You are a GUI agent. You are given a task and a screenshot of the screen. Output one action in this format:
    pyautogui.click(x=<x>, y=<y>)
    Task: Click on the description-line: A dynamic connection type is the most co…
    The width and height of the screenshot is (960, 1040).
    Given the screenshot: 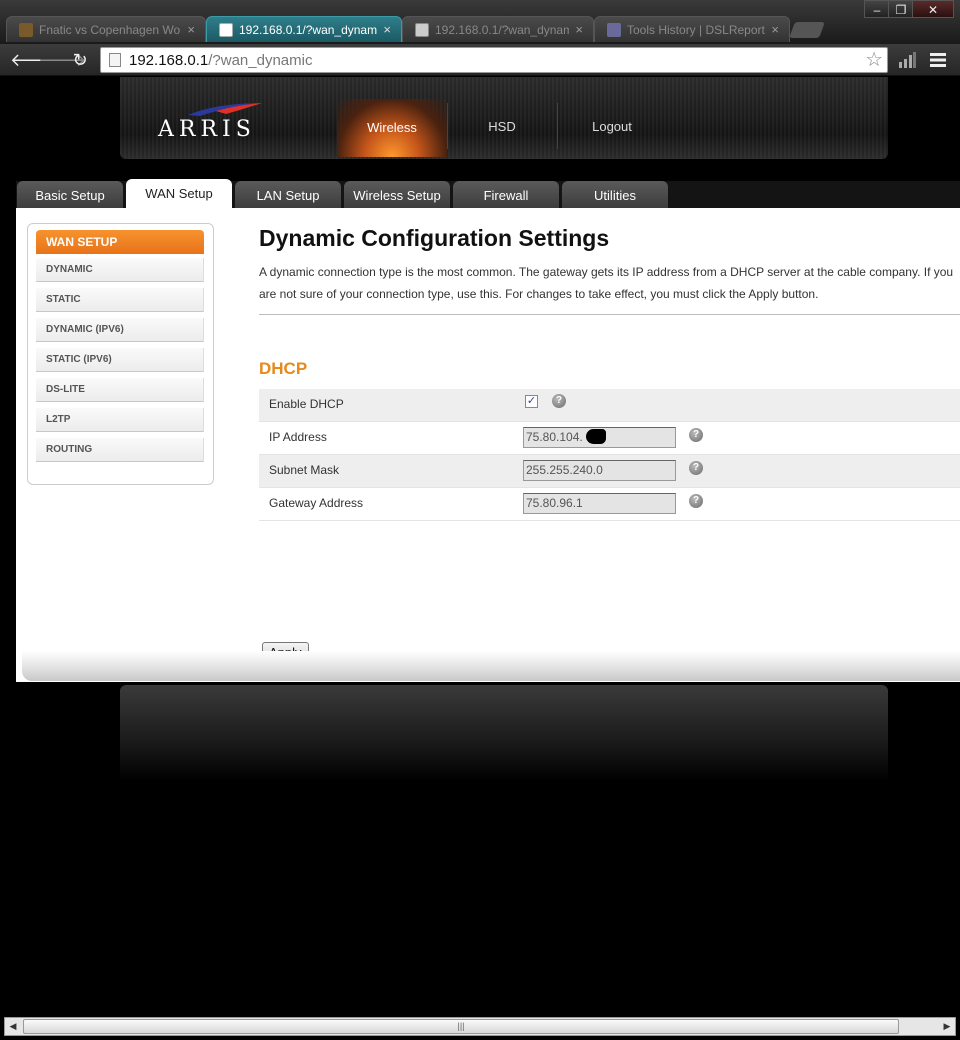 What is the action you would take?
    pyautogui.click(x=606, y=272)
    